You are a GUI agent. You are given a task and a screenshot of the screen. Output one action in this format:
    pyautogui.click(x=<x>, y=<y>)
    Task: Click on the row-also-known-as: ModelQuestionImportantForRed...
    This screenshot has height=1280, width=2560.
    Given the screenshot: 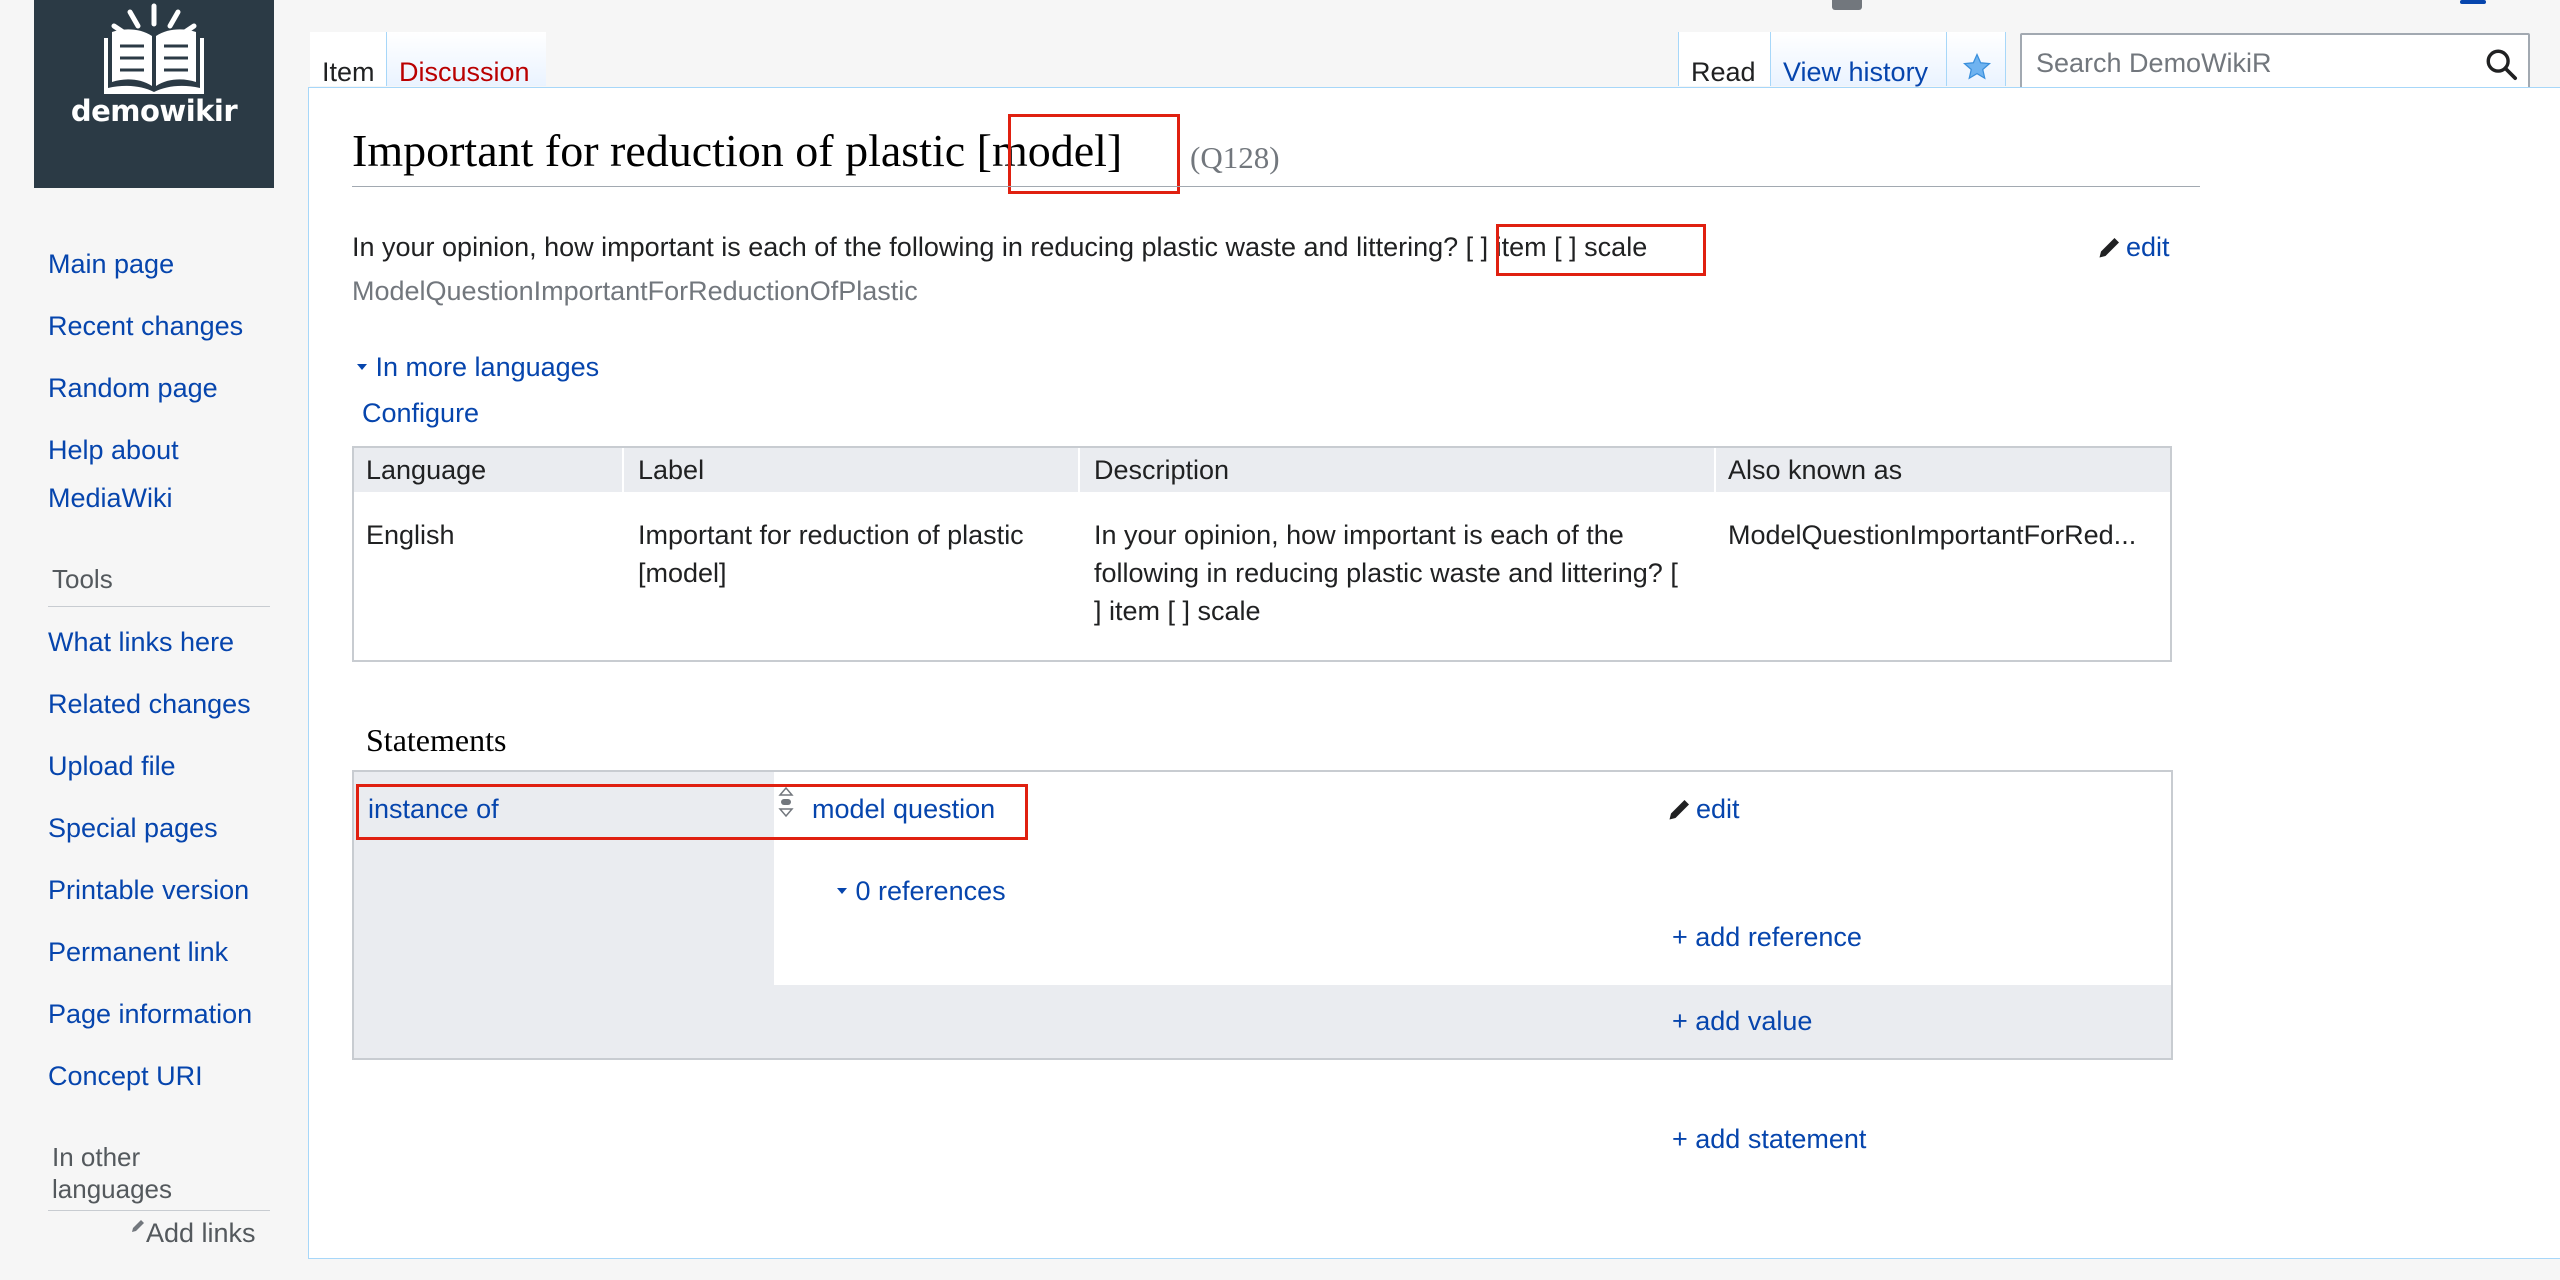 What is the action you would take?
    pyautogui.click(x=1932, y=535)
    